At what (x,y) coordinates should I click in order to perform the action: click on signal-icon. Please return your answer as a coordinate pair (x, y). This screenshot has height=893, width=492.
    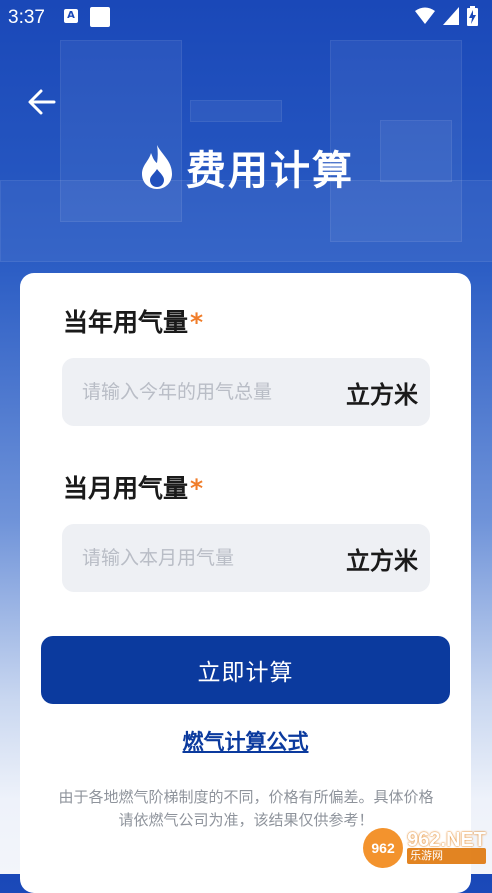
    Looking at the image, I should click on (451, 16).